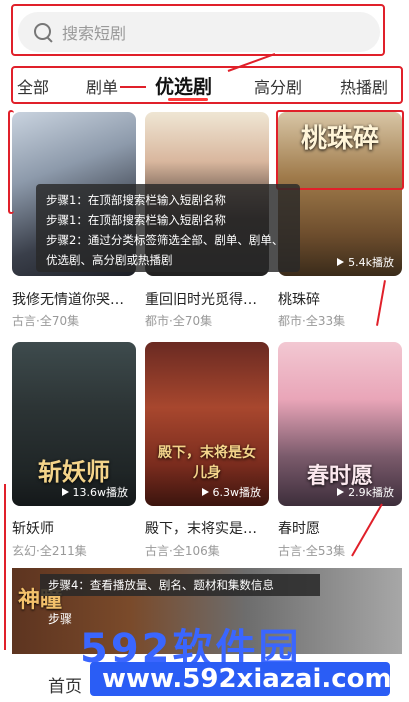 This screenshot has height=702, width=409. I want to click on drama-meta: 都市·全33集, so click(312, 321).